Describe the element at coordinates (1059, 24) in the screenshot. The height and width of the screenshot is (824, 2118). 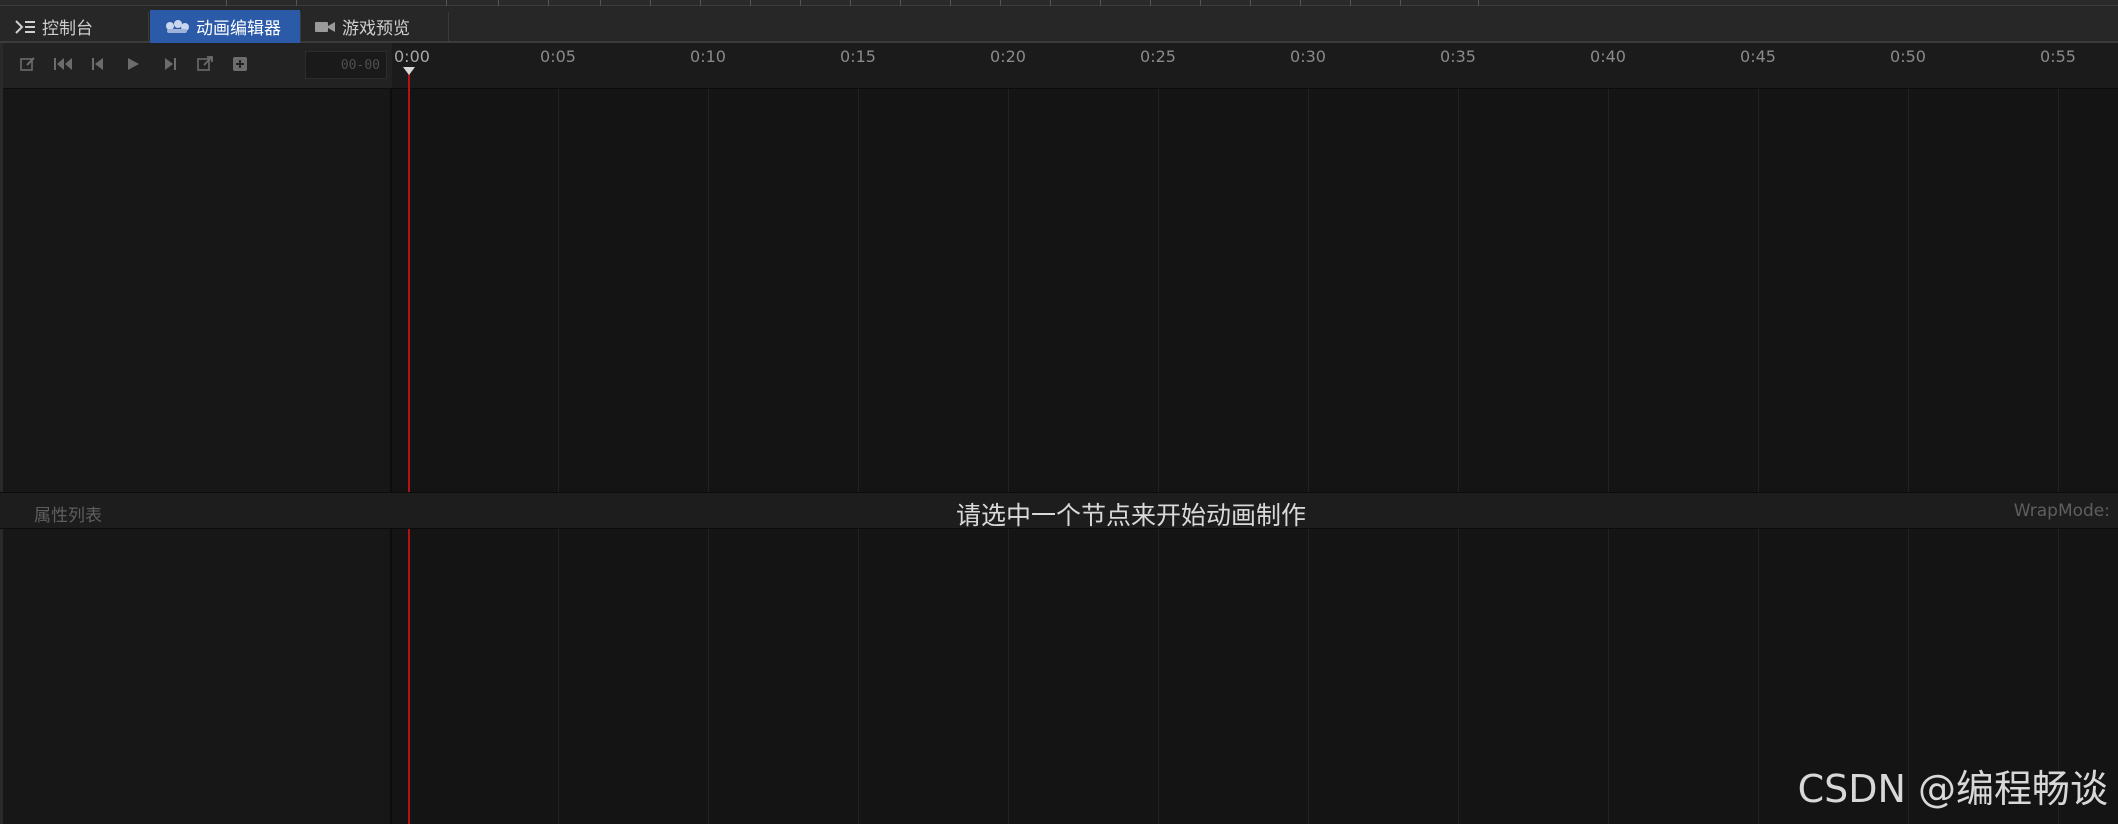
I see `panel-tab-bar: 控制台 动画编辑器 游戏预览` at that location.